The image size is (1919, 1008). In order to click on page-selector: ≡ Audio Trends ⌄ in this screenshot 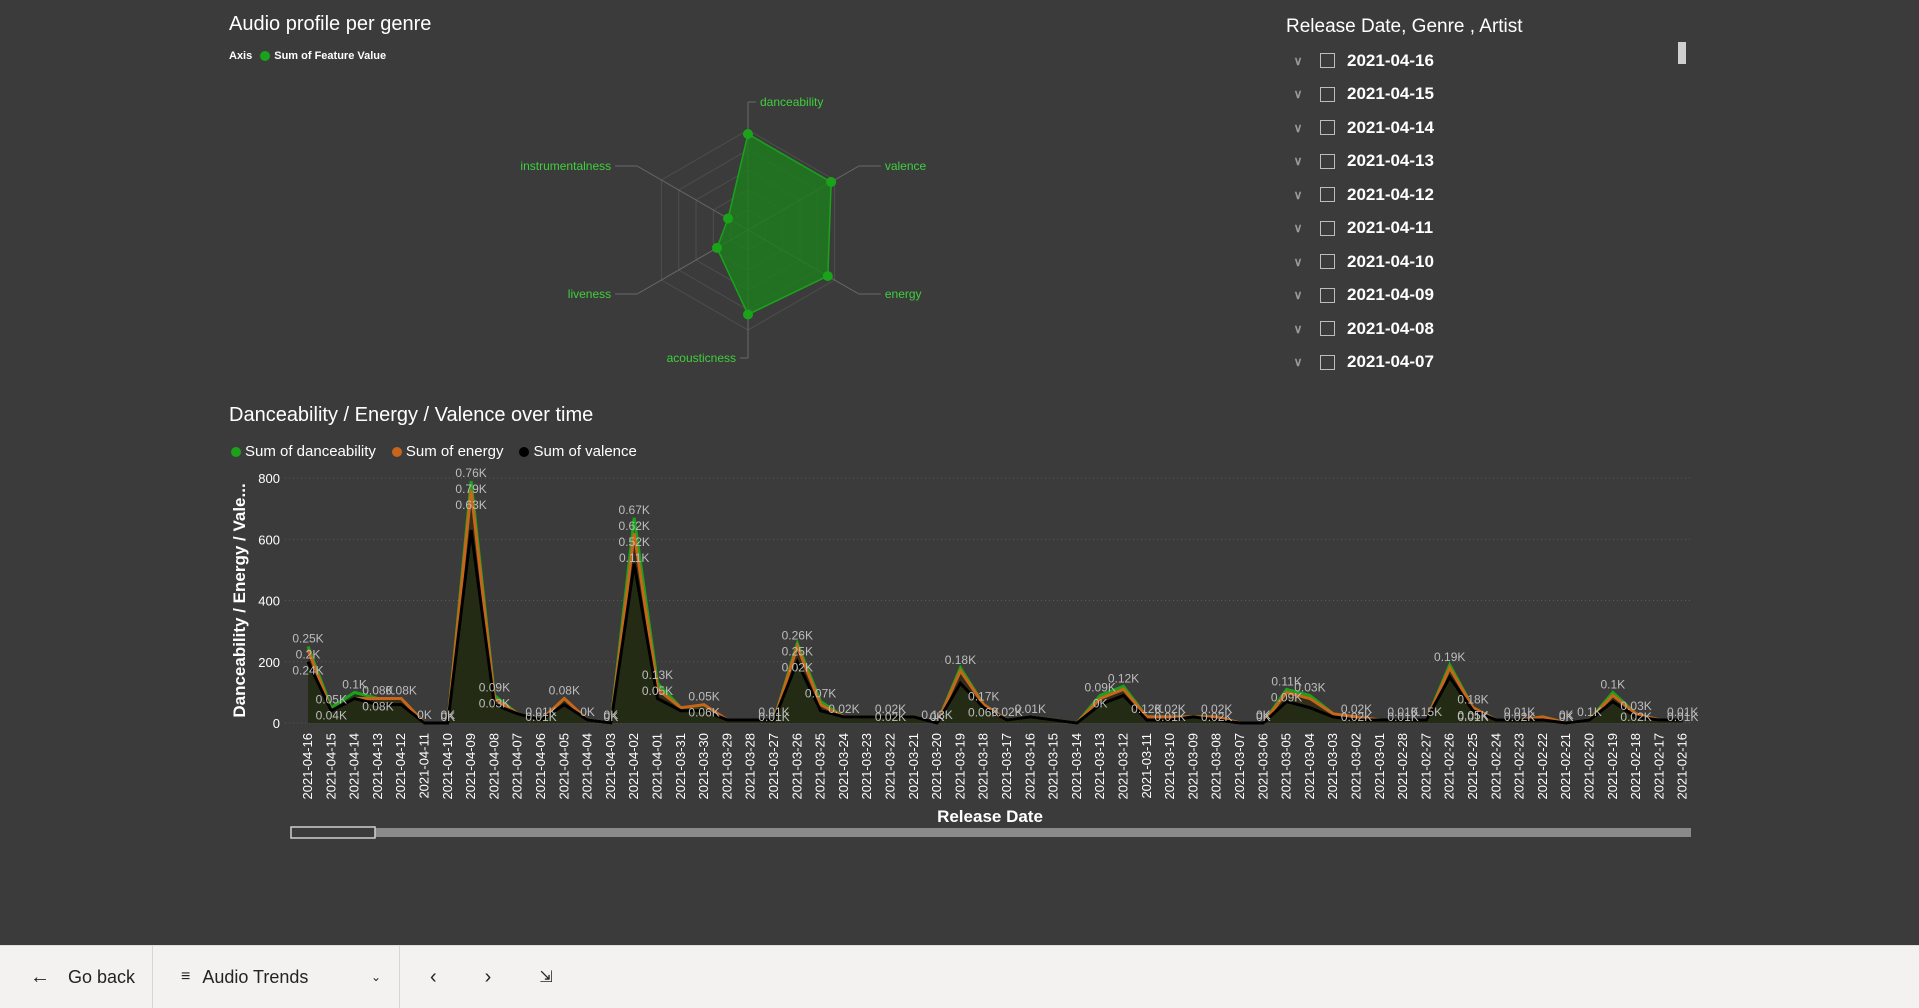, I will do `click(276, 977)`.